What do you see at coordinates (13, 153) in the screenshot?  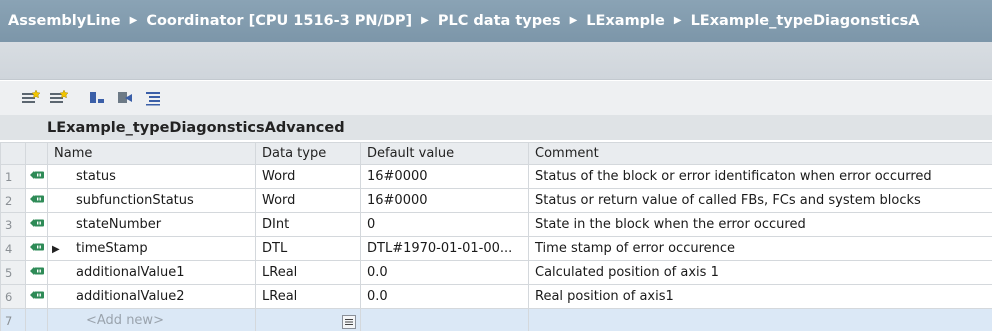 I see `rownum-header` at bounding box center [13, 153].